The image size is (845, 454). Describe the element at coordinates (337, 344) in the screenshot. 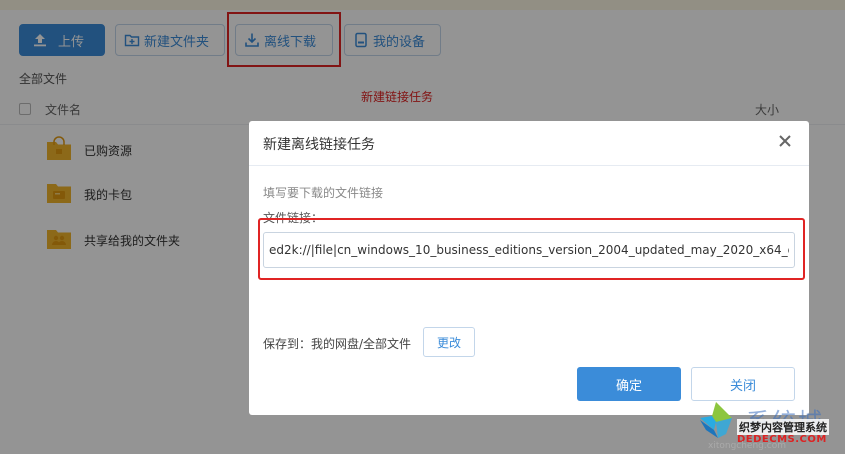

I see `save-location-label: 保存到：我的网盘/全部文件` at that location.